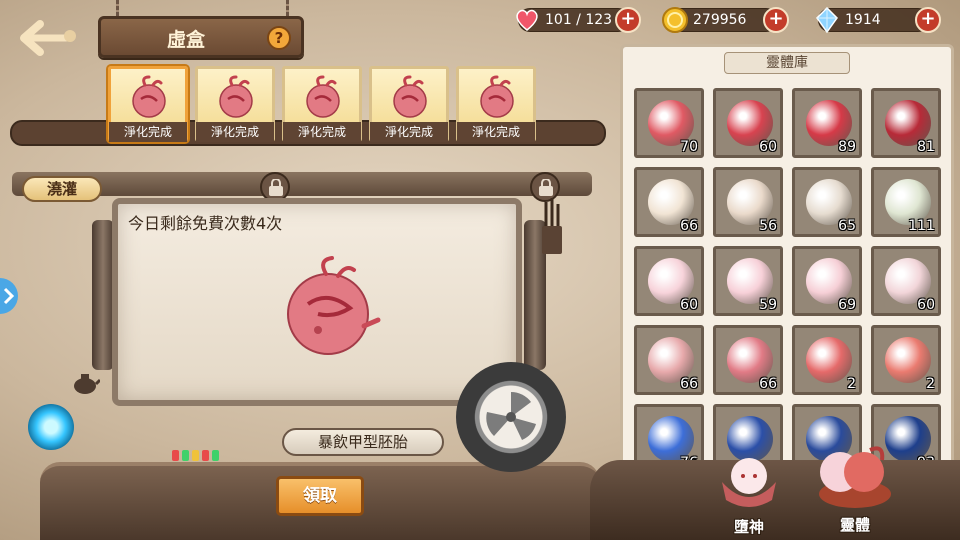 The image size is (960, 540). What do you see at coordinates (49, 38) in the screenshot?
I see `back-arrow-icon` at bounding box center [49, 38].